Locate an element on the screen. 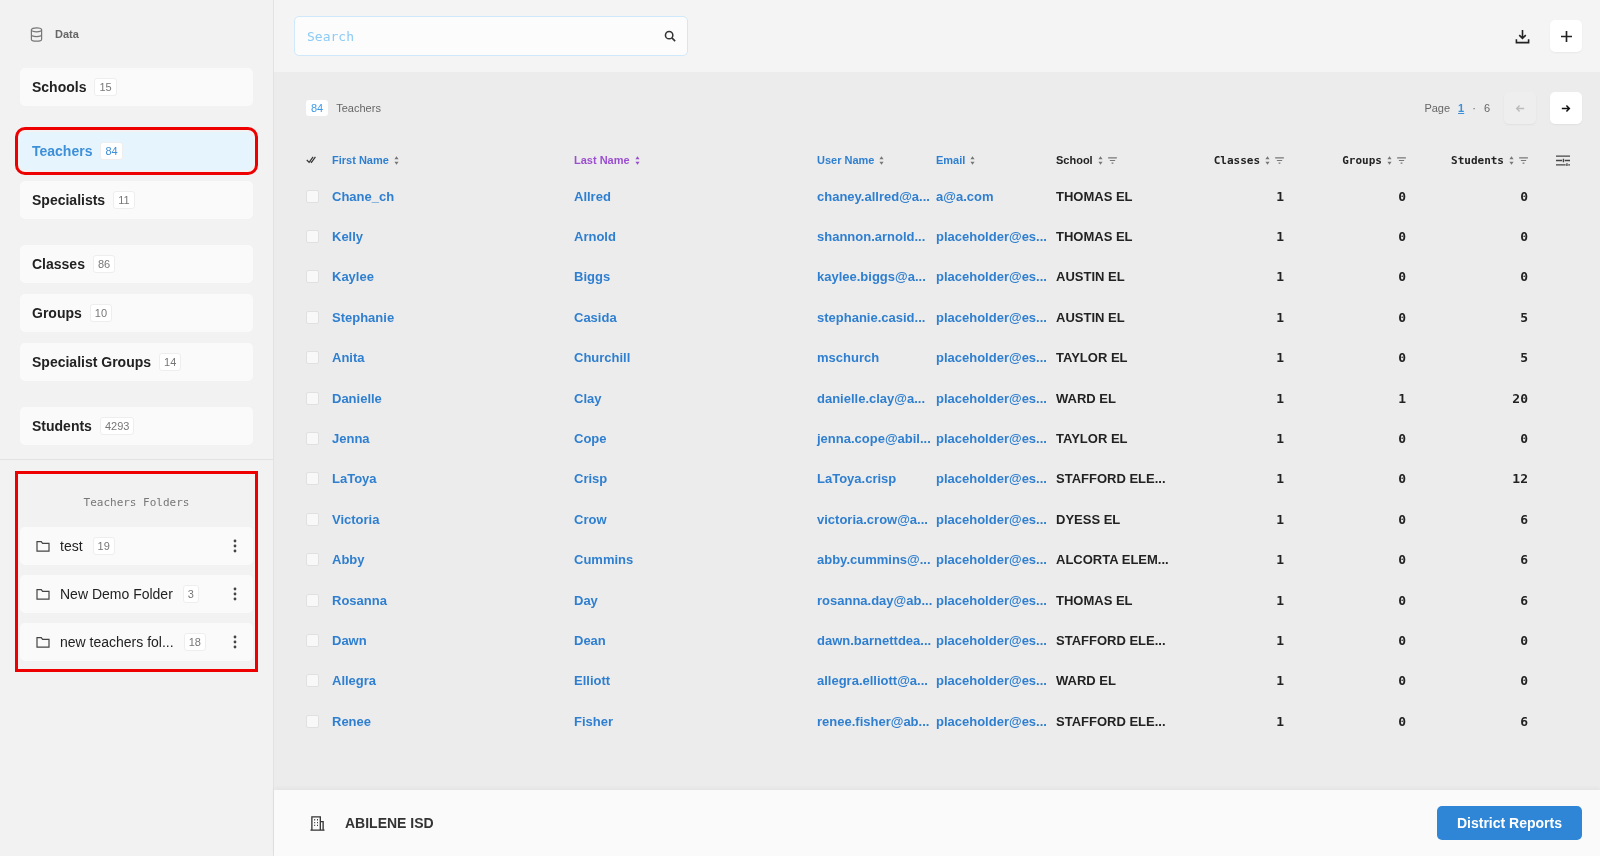 This screenshot has height=856, width=1600. link-cell: Day is located at coordinates (695, 600).